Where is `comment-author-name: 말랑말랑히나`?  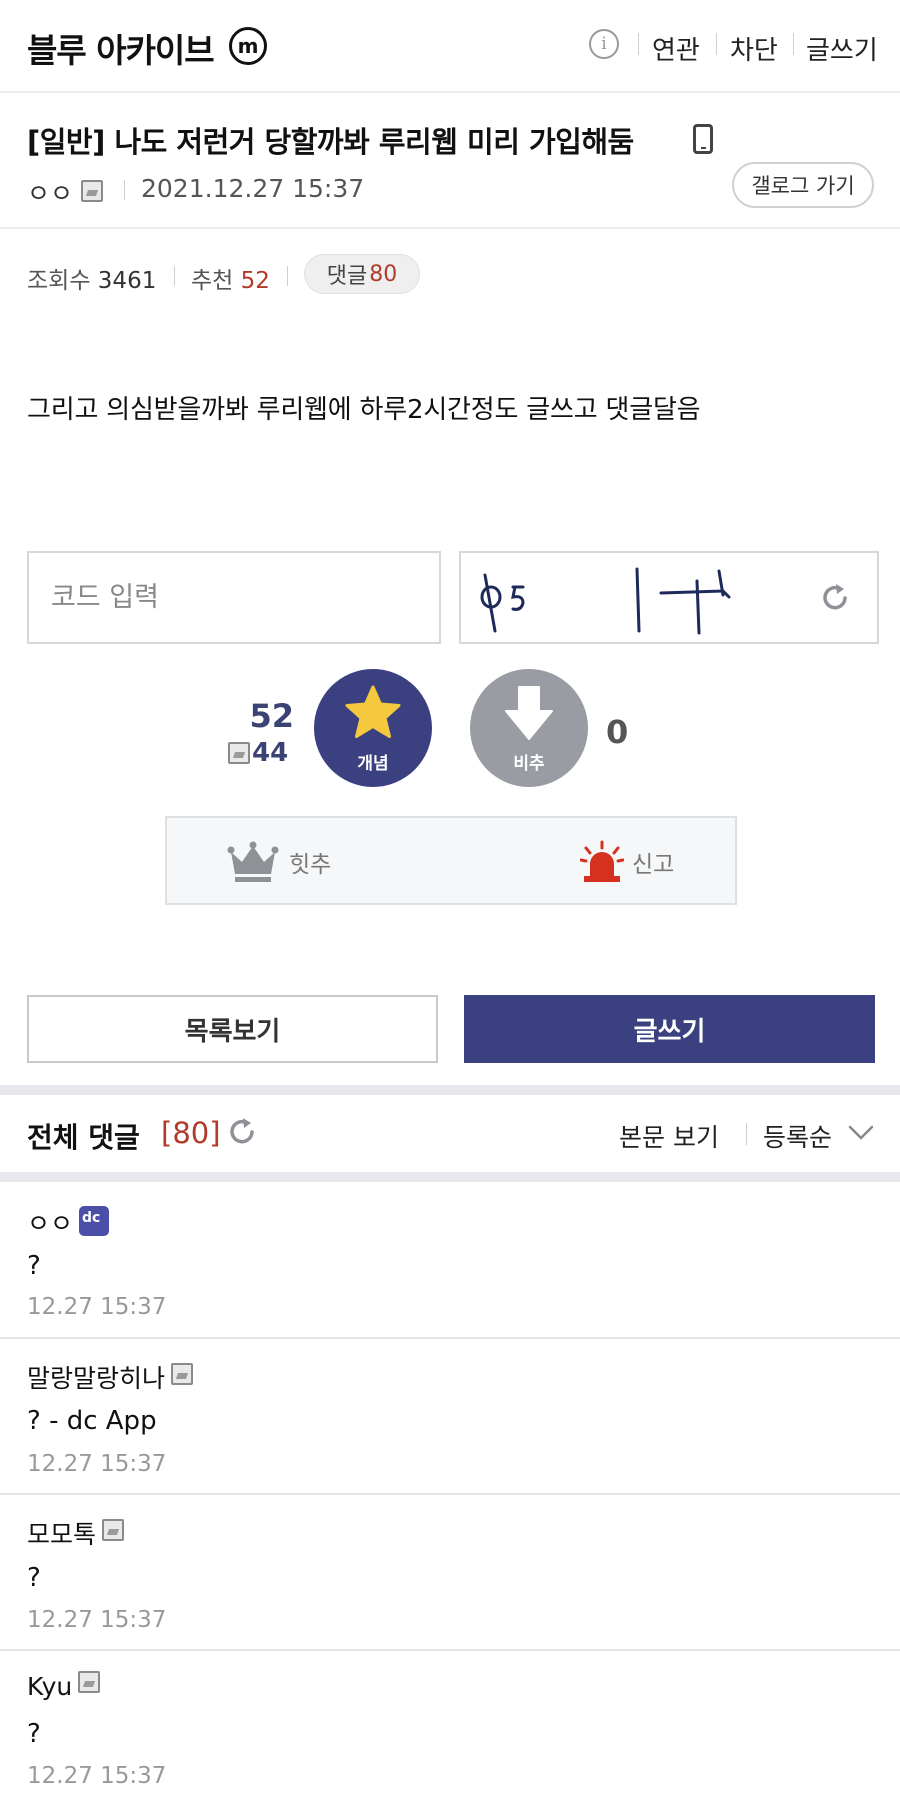 comment-author-name: 말랑말랑히나 is located at coordinates (96, 1378).